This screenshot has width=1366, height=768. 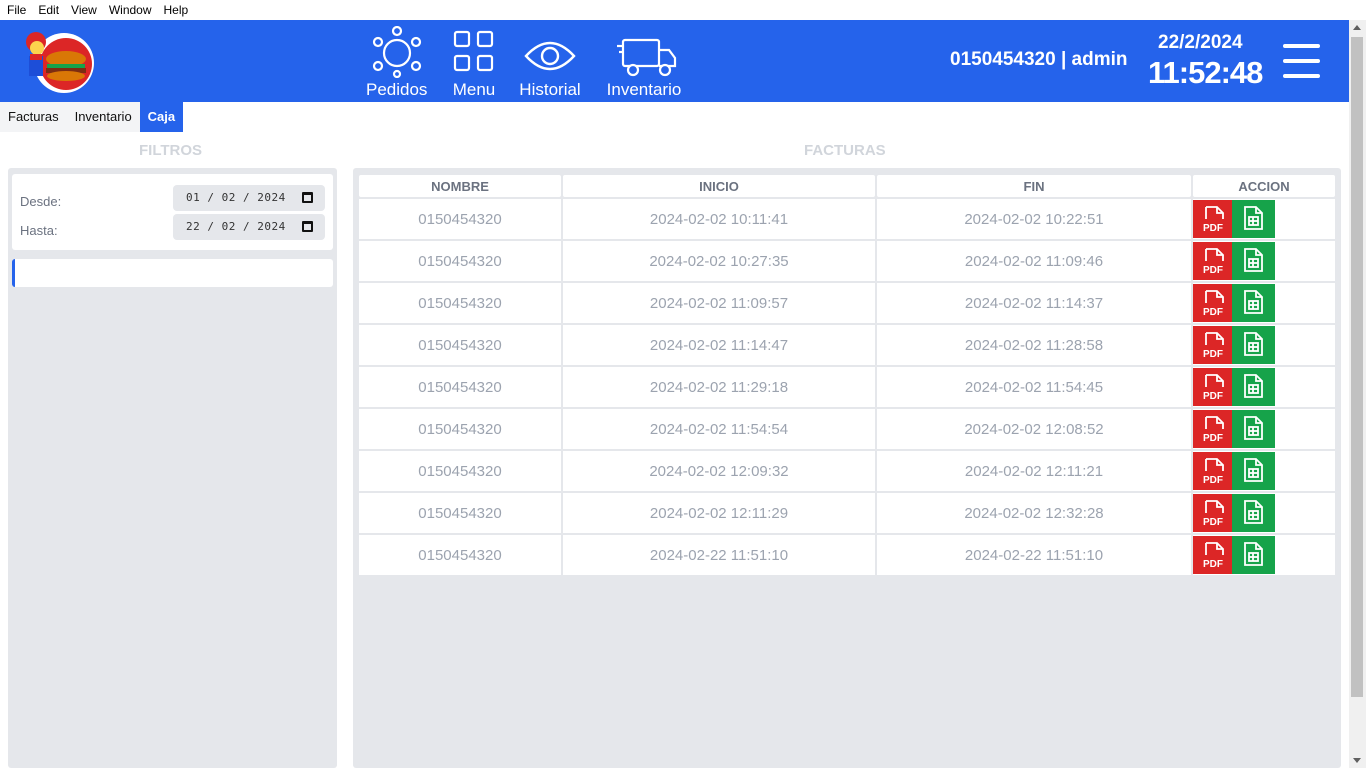 I want to click on cell-inicio: 2024-02-02 10:27:35, so click(x=719, y=261).